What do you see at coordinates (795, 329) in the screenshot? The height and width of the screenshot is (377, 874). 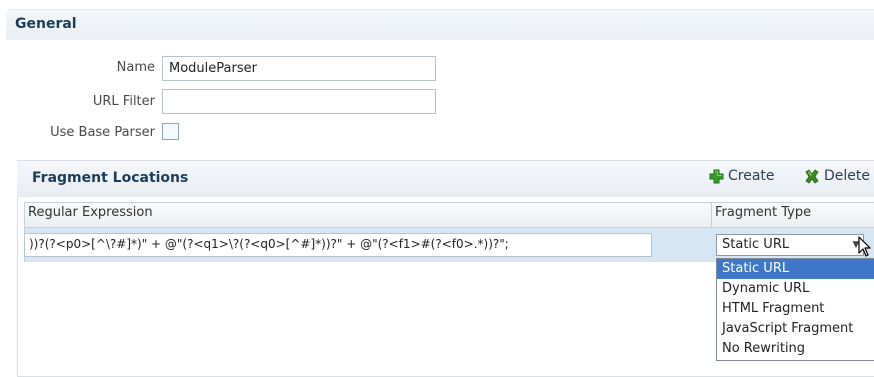 I see `option-javascript-fragment: JavaScript Fragment` at bounding box center [795, 329].